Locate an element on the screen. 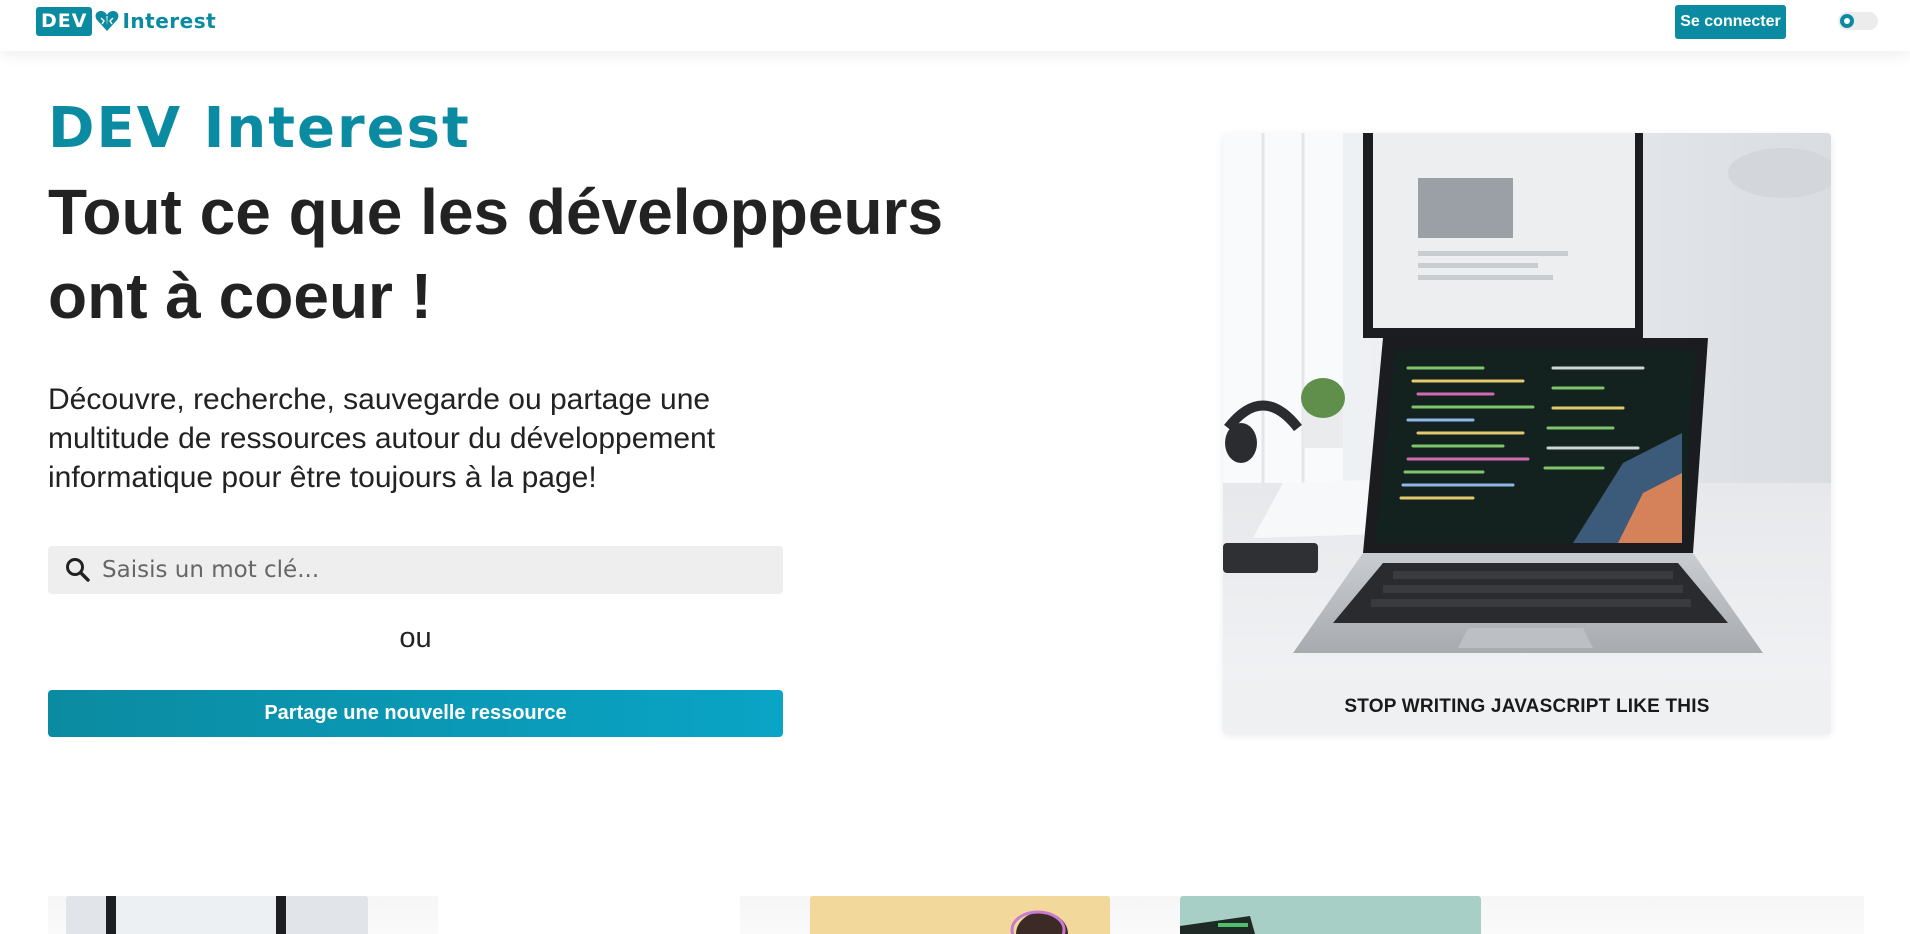 The height and width of the screenshot is (934, 1910). share-resource-button: Partage une nouvelle ressource is located at coordinates (415, 713).